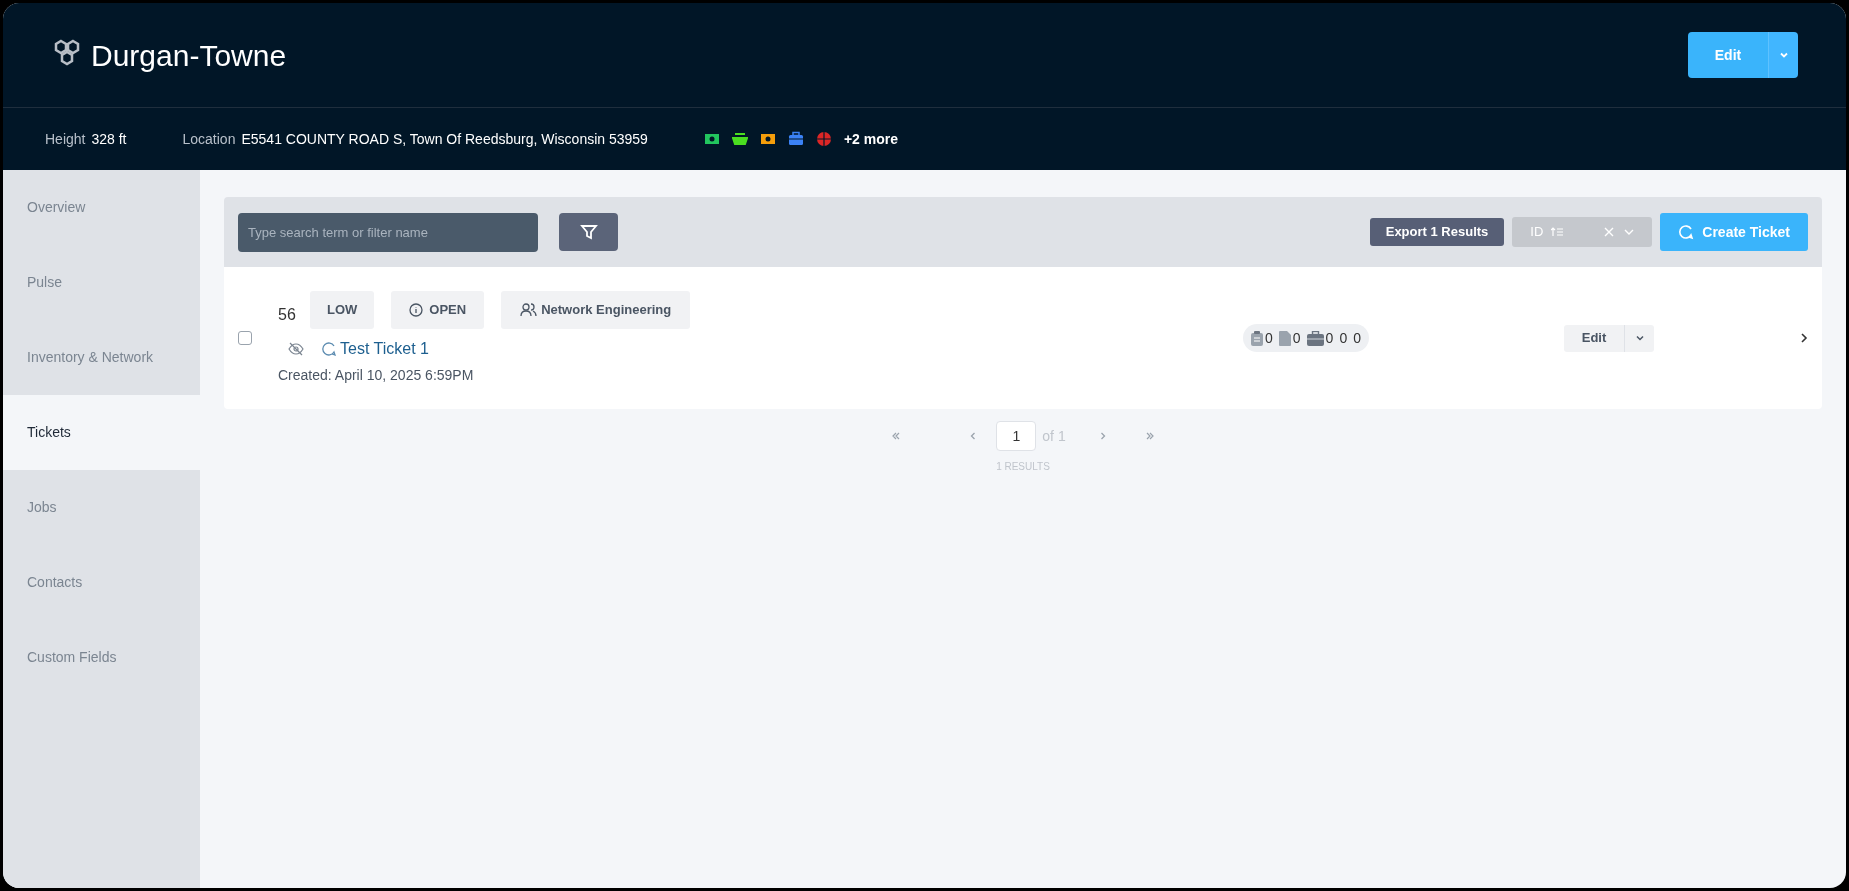  What do you see at coordinates (101, 207) in the screenshot?
I see `sidebar-item: Overview` at bounding box center [101, 207].